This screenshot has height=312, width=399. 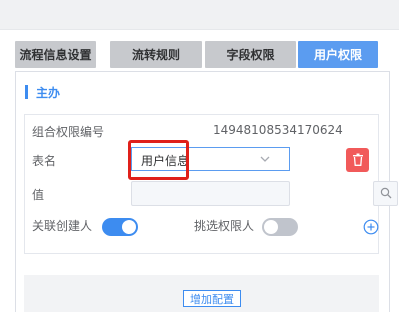 I want to click on tab-field-permissions: 字段权限, so click(x=250, y=54).